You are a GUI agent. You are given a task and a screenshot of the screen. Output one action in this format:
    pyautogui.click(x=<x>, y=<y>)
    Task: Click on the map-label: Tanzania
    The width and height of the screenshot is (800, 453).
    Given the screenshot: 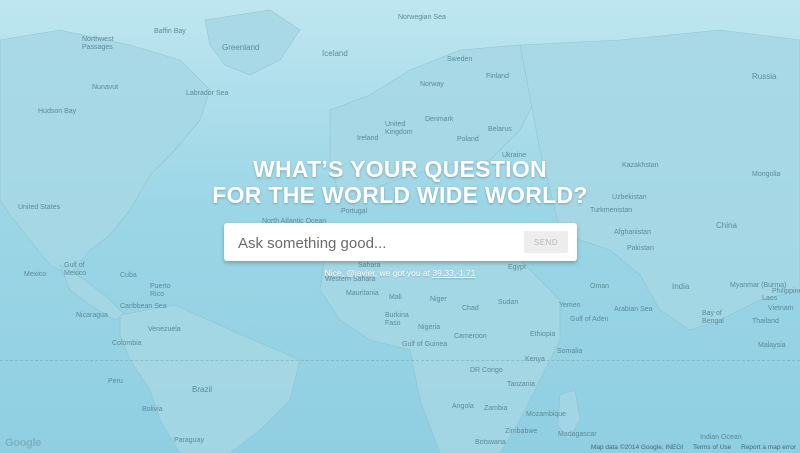 What is the action you would take?
    pyautogui.click(x=521, y=384)
    